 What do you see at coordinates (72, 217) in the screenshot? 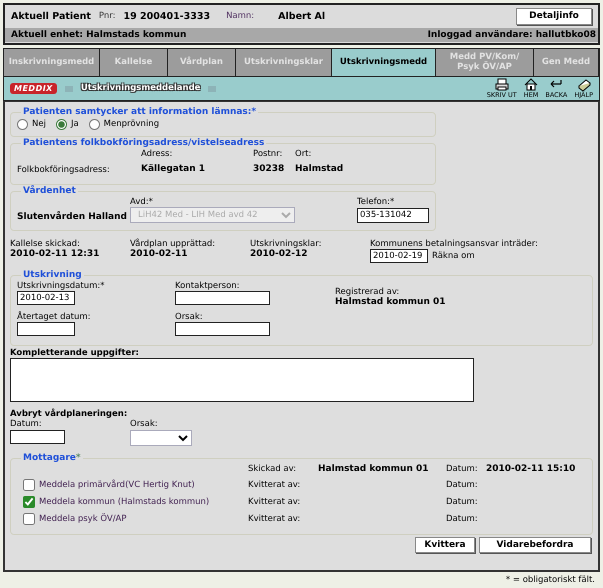
I see `care-unit-name: Slutenvården Halland` at bounding box center [72, 217].